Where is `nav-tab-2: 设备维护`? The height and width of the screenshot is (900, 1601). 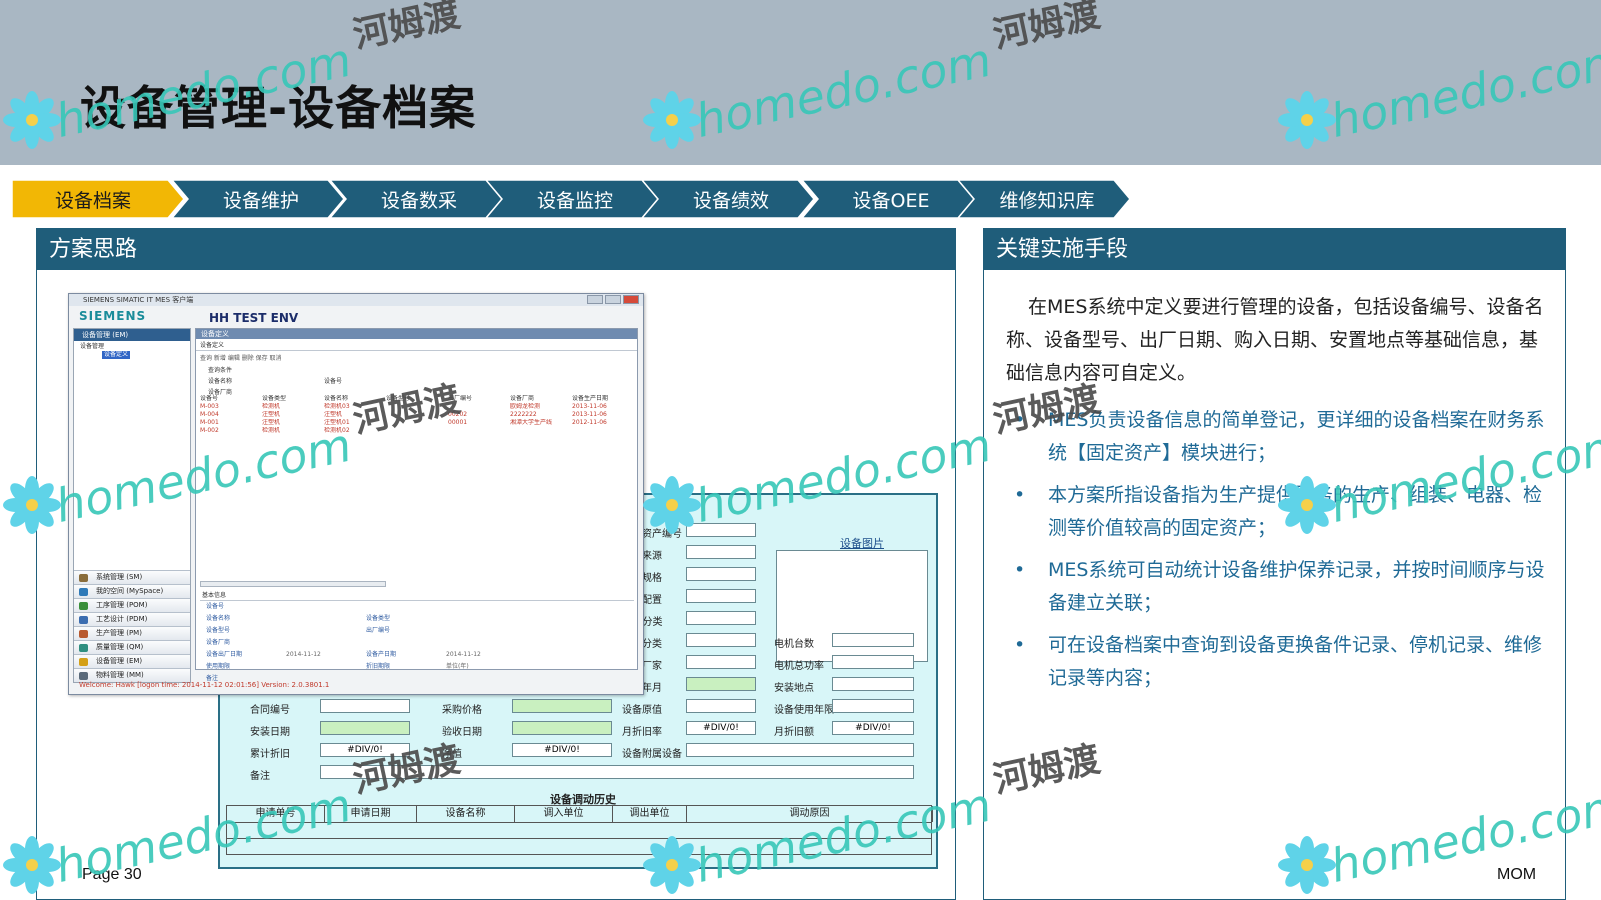
nav-tab-2: 设备维护 is located at coordinates (258, 199).